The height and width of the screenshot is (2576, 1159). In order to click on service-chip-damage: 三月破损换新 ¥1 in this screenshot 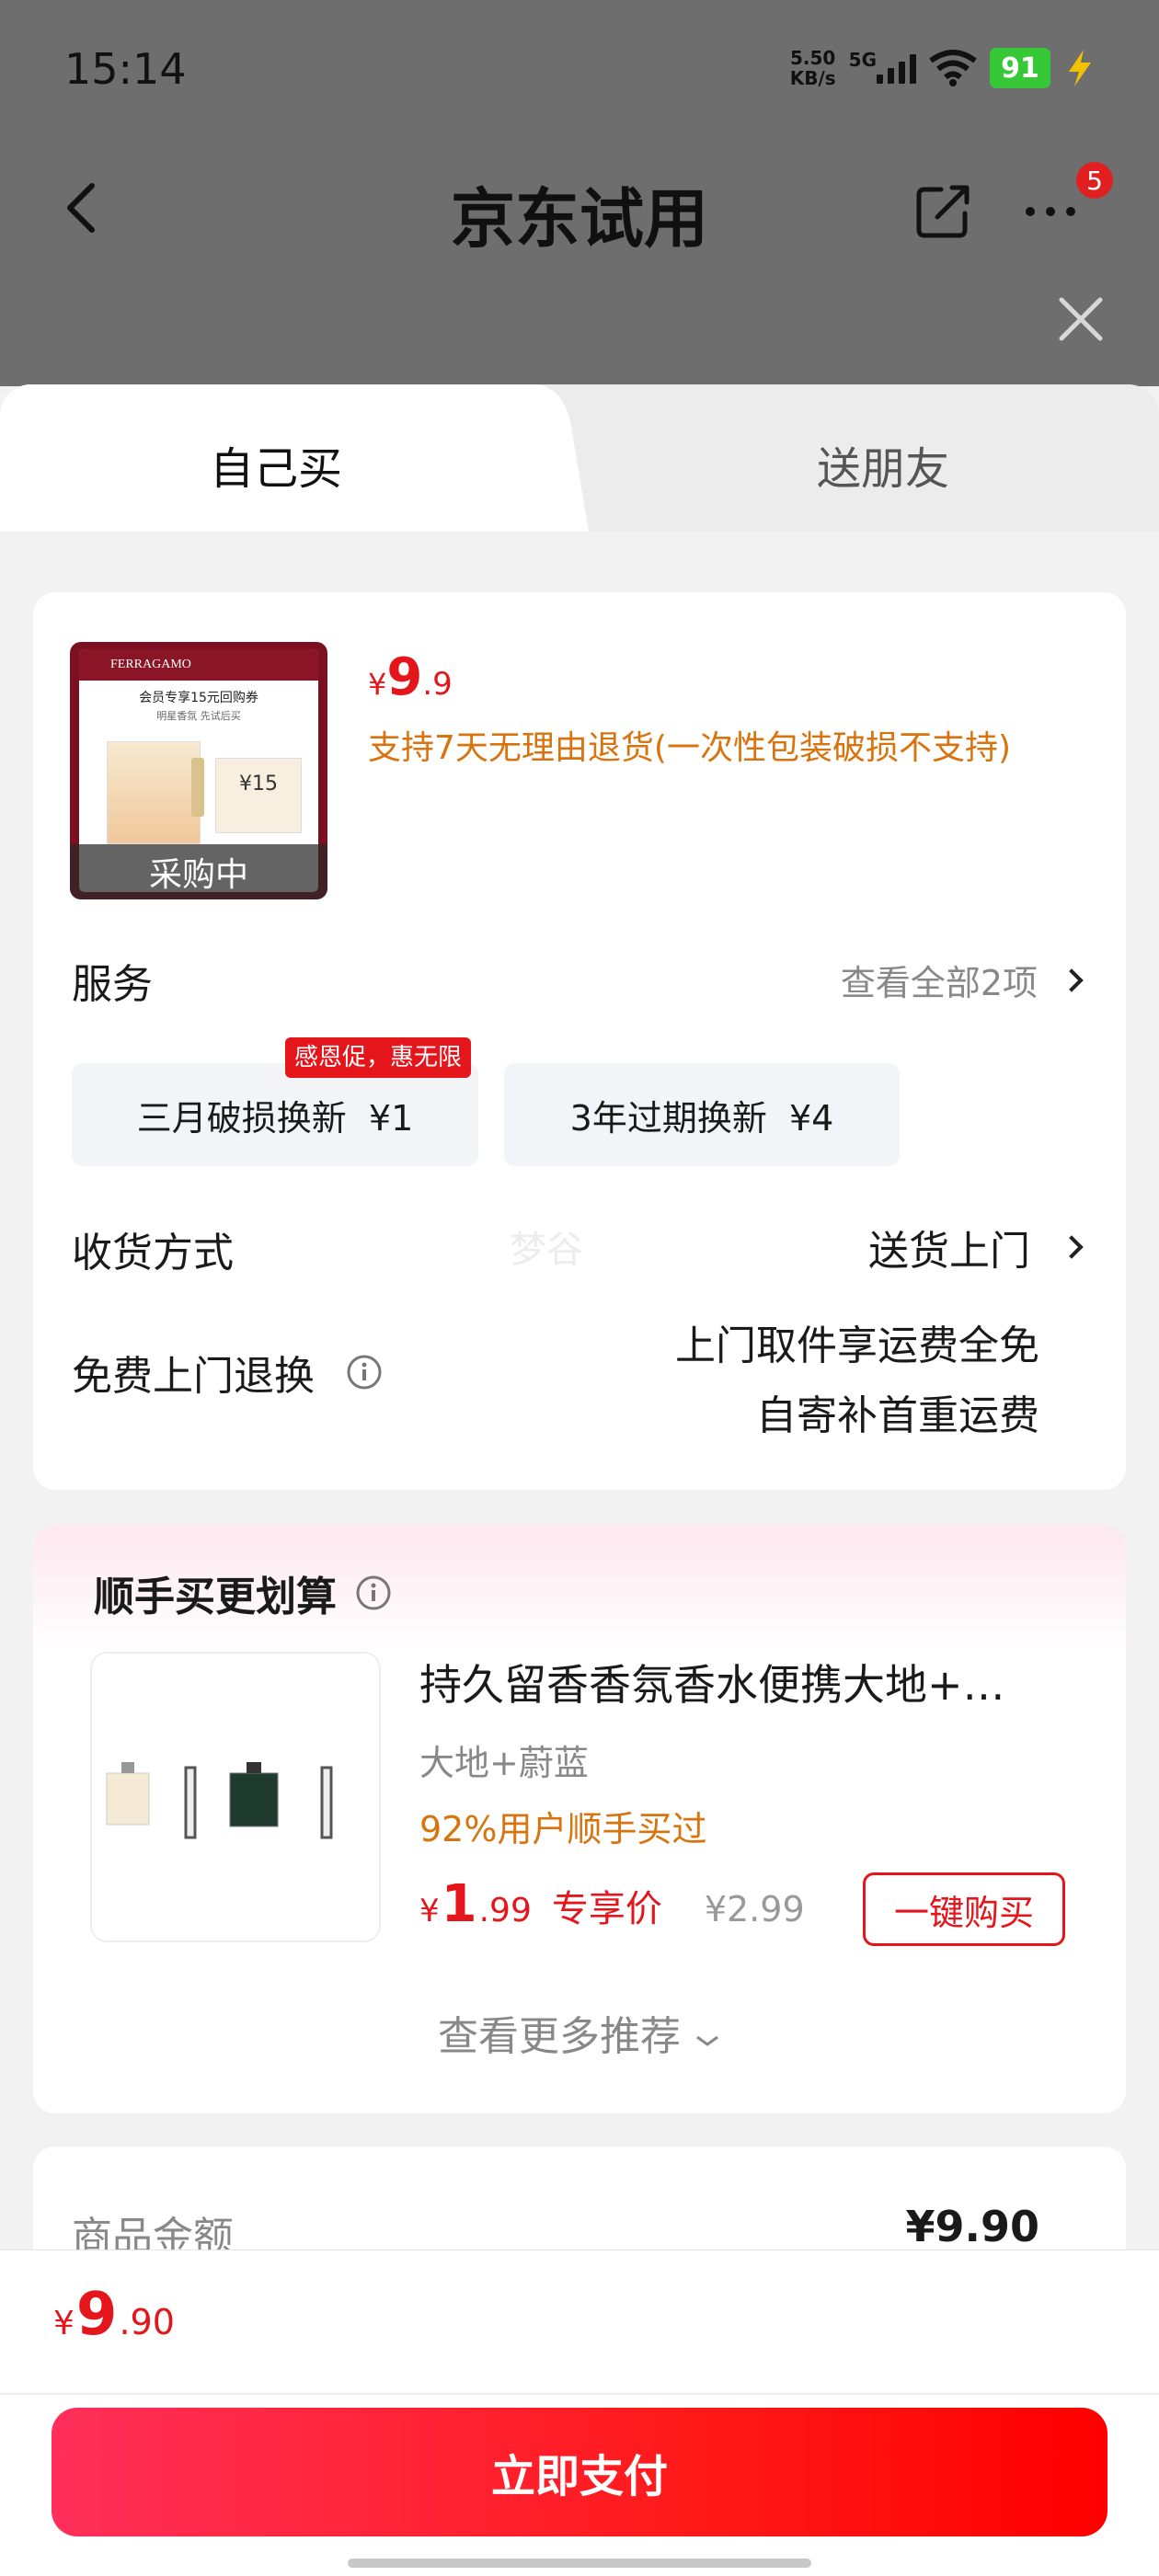, I will do `click(275, 1114)`.